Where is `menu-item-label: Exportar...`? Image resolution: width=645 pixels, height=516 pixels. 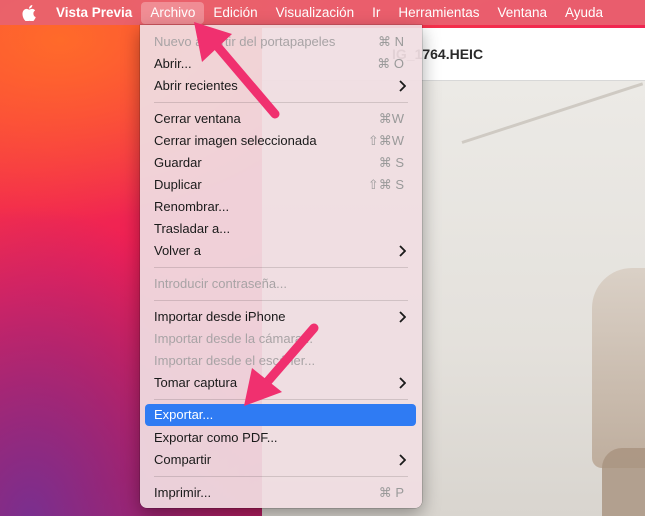
menu-item-label: Exportar... is located at coordinates (184, 414).